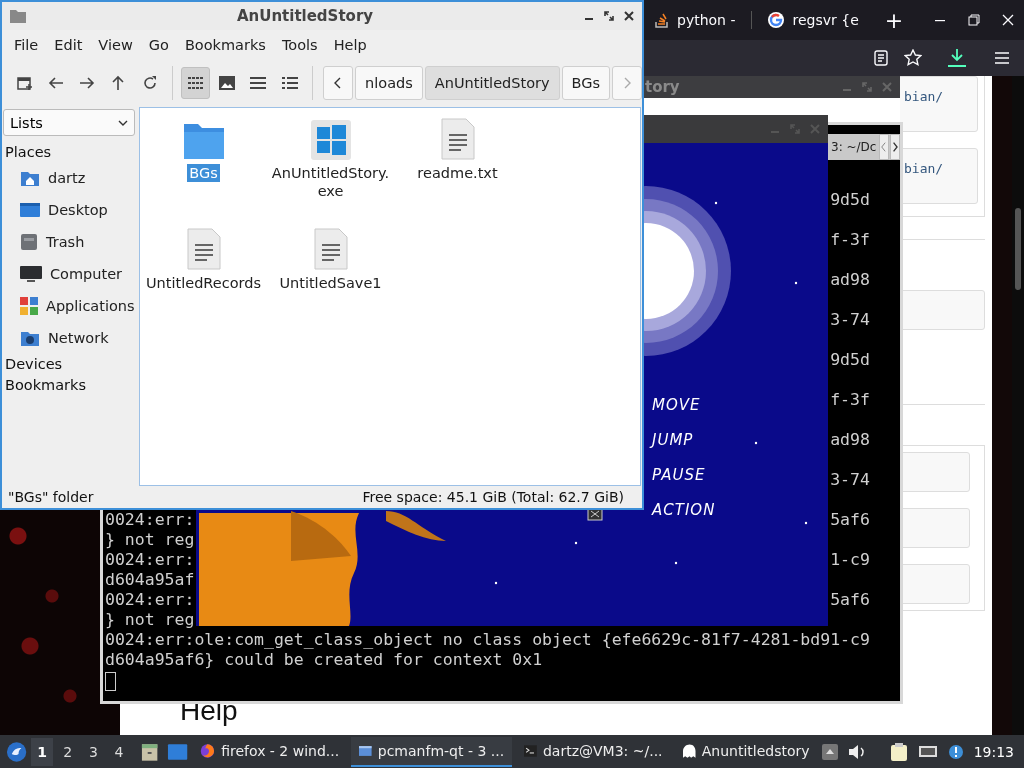 The height and width of the screenshot is (768, 1024). I want to click on clock: 19:13, so click(995, 751).